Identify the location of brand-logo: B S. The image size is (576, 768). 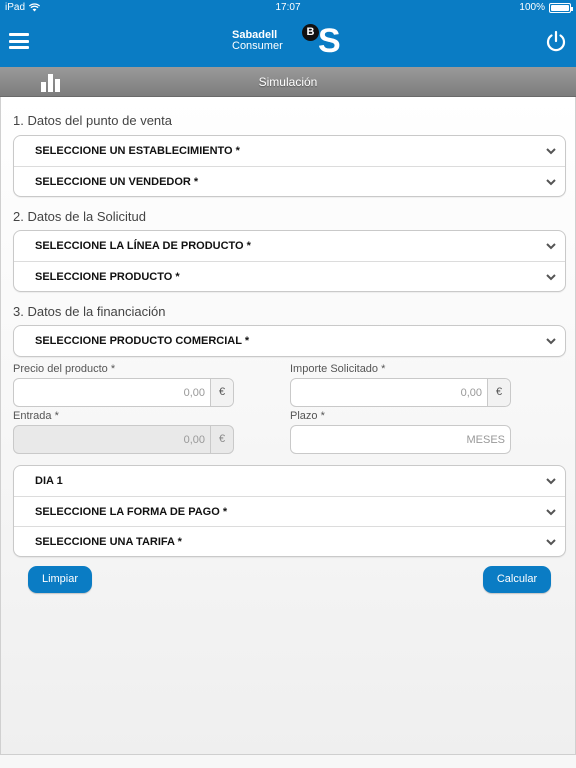
(323, 42).